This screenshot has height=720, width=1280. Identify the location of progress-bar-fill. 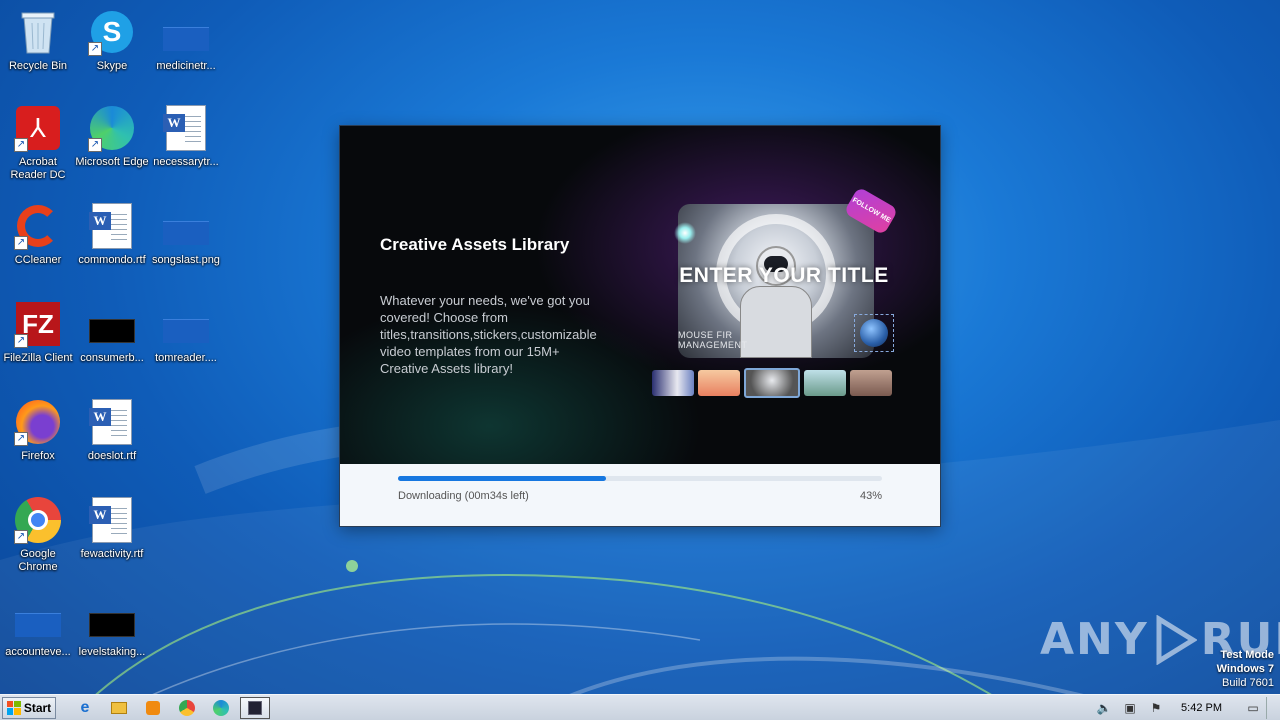
(502, 478).